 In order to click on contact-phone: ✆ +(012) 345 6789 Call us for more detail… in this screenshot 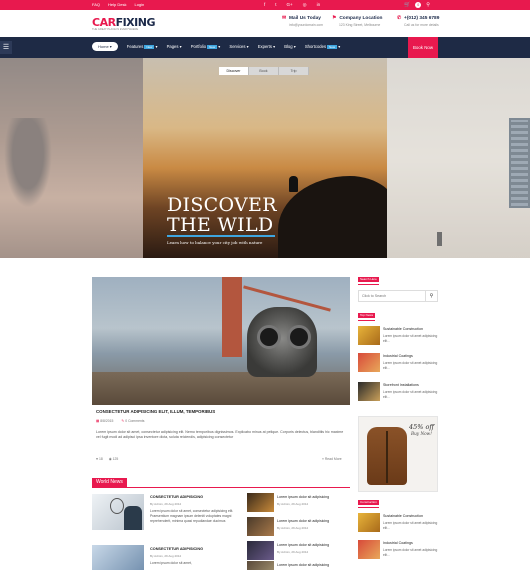, I will do `click(418, 21)`.